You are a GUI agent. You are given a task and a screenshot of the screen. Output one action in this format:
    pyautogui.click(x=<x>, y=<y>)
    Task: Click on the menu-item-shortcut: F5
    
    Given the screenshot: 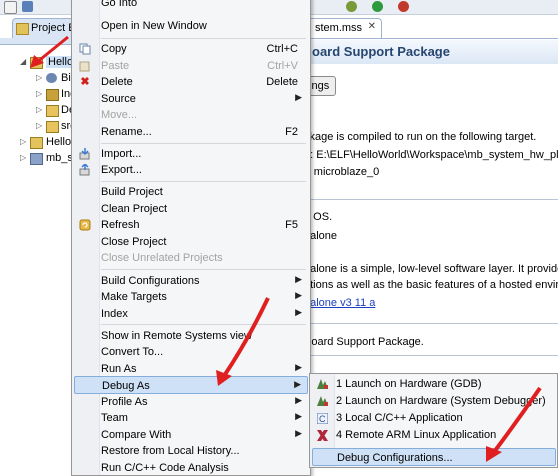 What is the action you would take?
    pyautogui.click(x=291, y=225)
    